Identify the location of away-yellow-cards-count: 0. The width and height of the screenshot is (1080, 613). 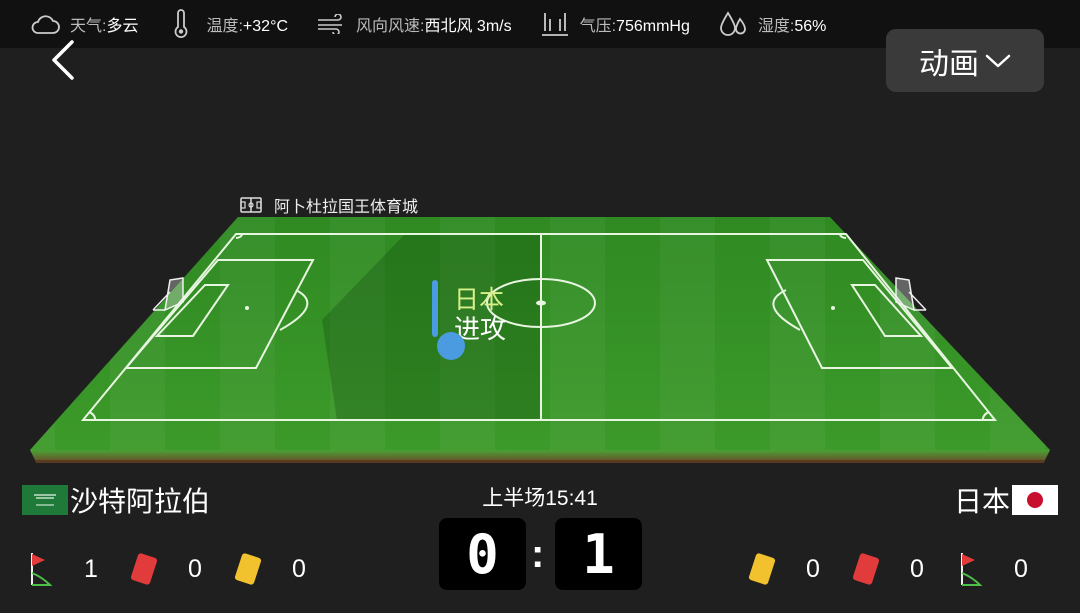
(813, 568).